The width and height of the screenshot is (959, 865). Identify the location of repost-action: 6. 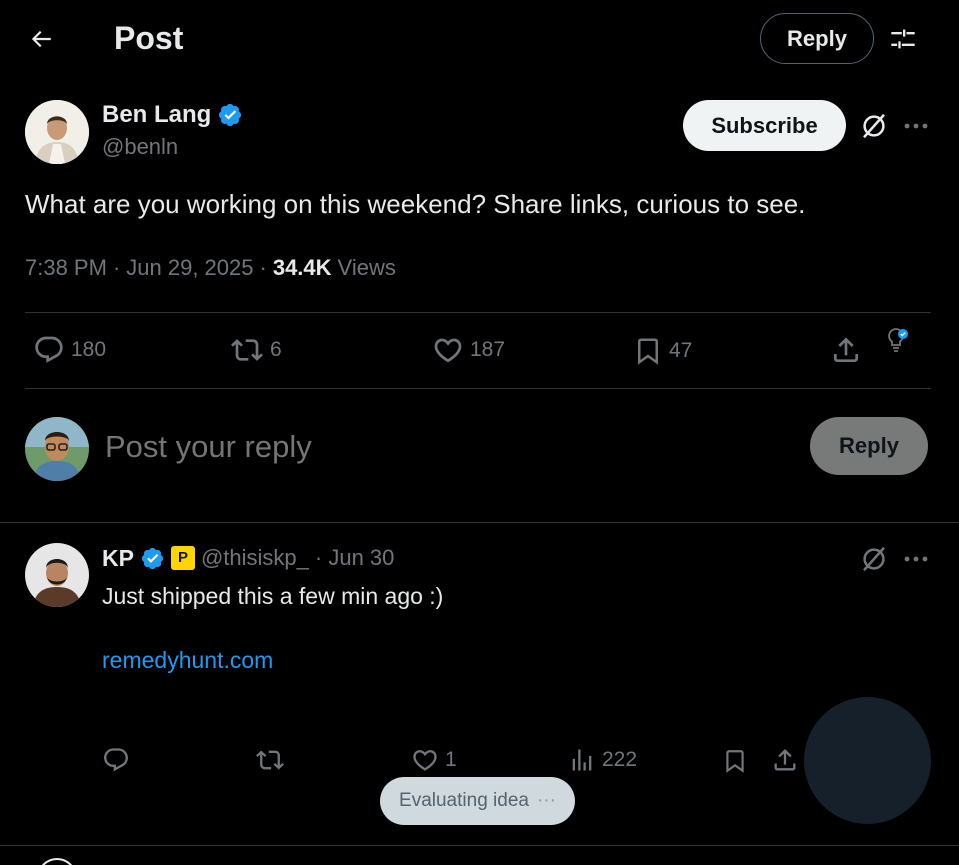
(256, 350).